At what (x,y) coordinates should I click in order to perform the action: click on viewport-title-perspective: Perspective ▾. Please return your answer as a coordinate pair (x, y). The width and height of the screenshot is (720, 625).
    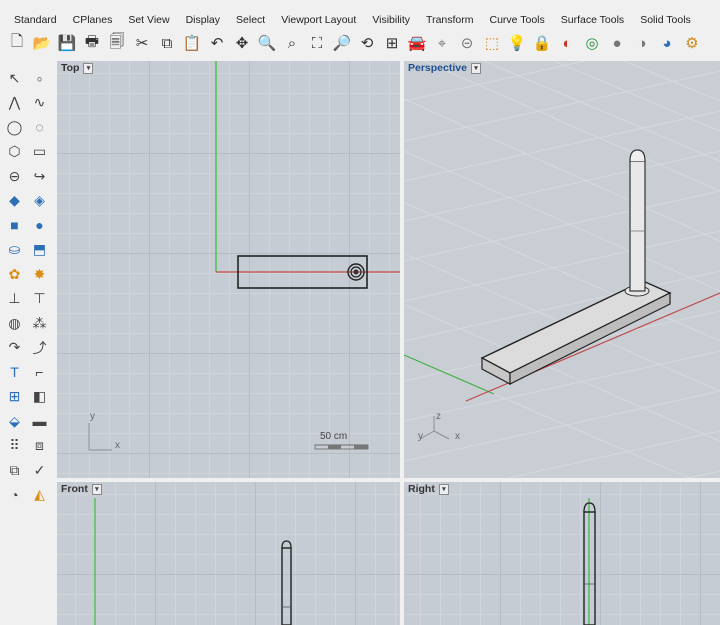
    Looking at the image, I should click on (444, 68).